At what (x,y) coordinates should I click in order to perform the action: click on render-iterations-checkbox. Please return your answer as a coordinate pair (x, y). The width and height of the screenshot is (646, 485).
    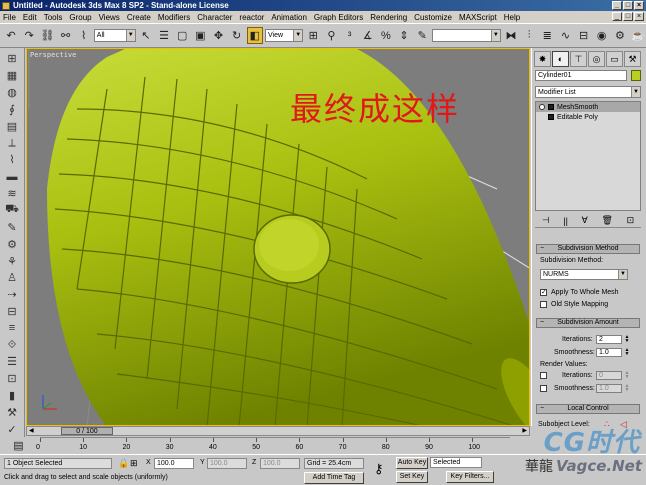
    Looking at the image, I should click on (543, 375).